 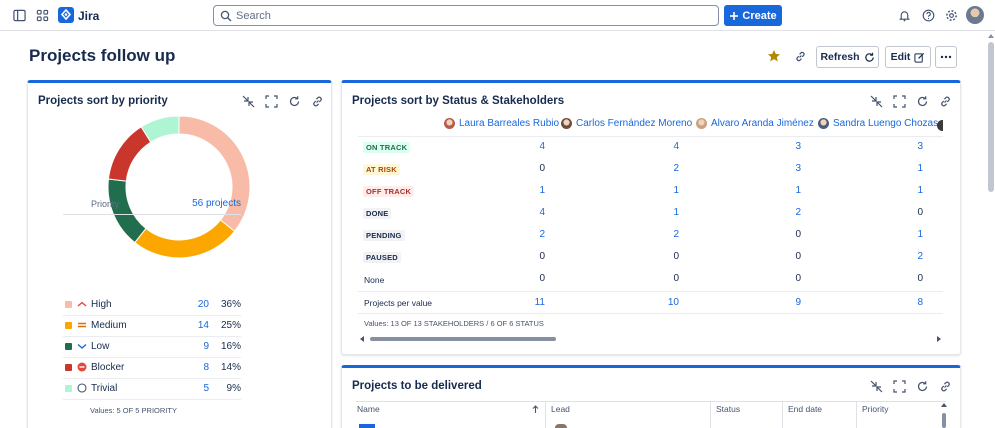 I want to click on stakeholder-avatar-icon, so click(x=940, y=125).